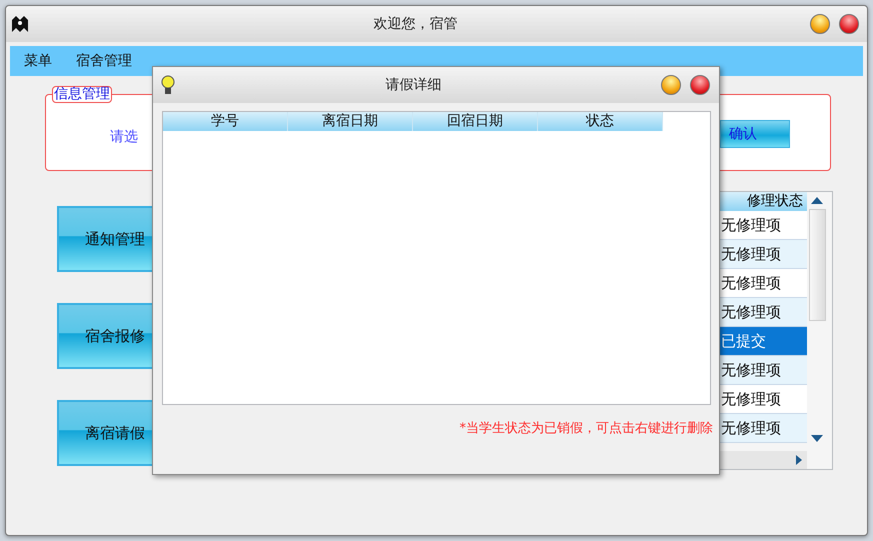 The height and width of the screenshot is (541, 873). What do you see at coordinates (762, 201) in the screenshot?
I see `column-header: 修理状态` at bounding box center [762, 201].